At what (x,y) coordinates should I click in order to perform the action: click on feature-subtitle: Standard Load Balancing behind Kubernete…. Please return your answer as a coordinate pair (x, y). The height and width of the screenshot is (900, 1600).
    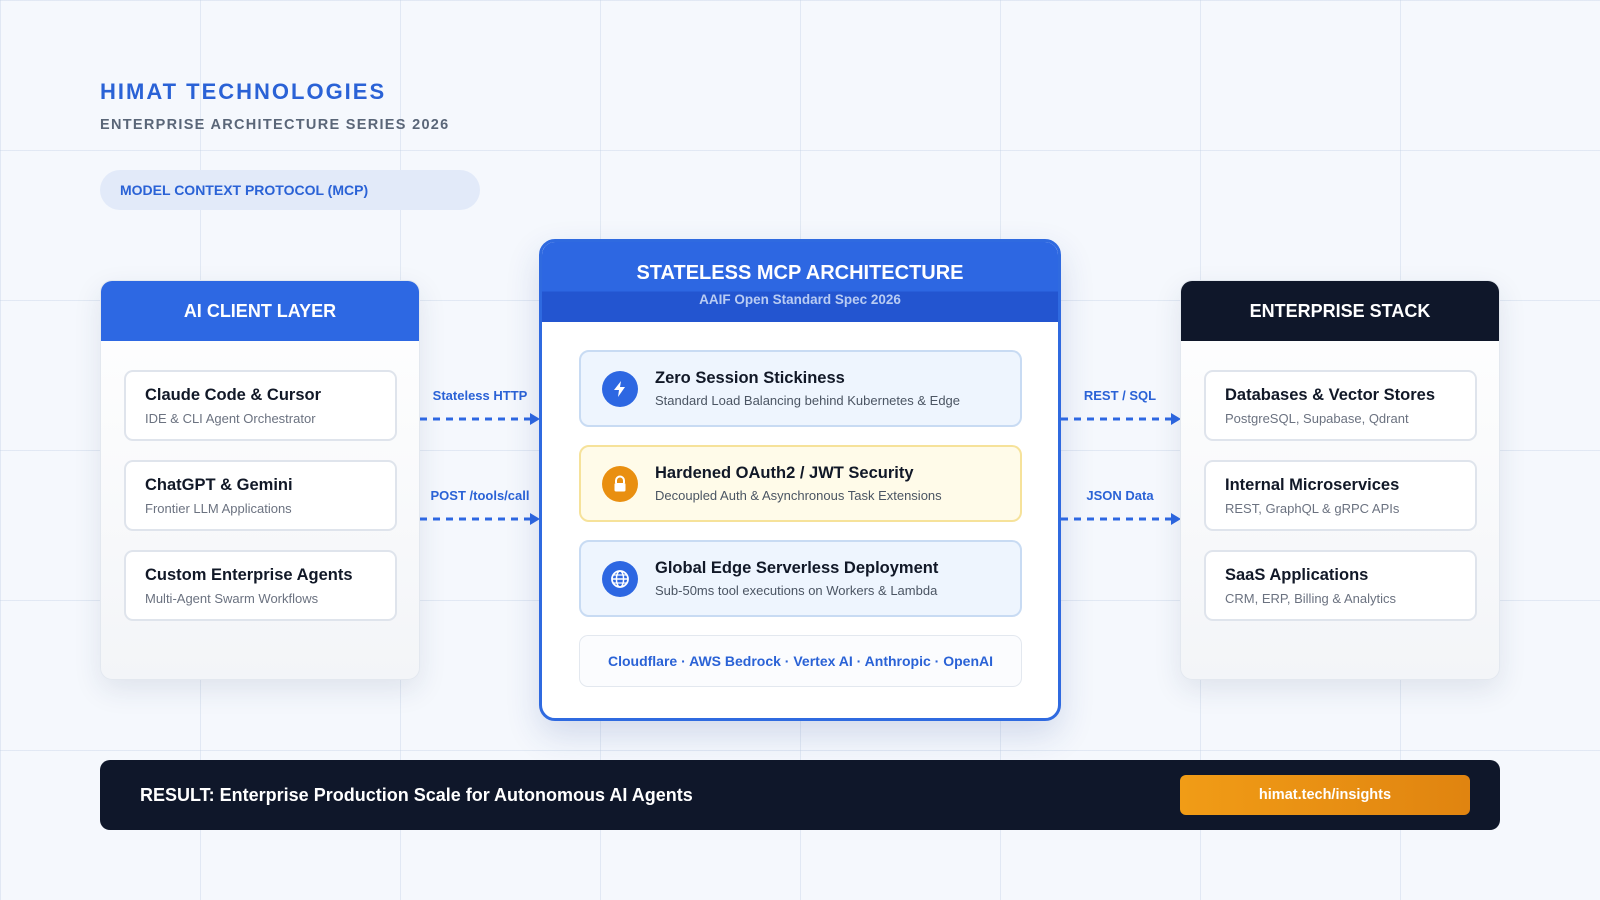
    Looking at the image, I should click on (808, 400).